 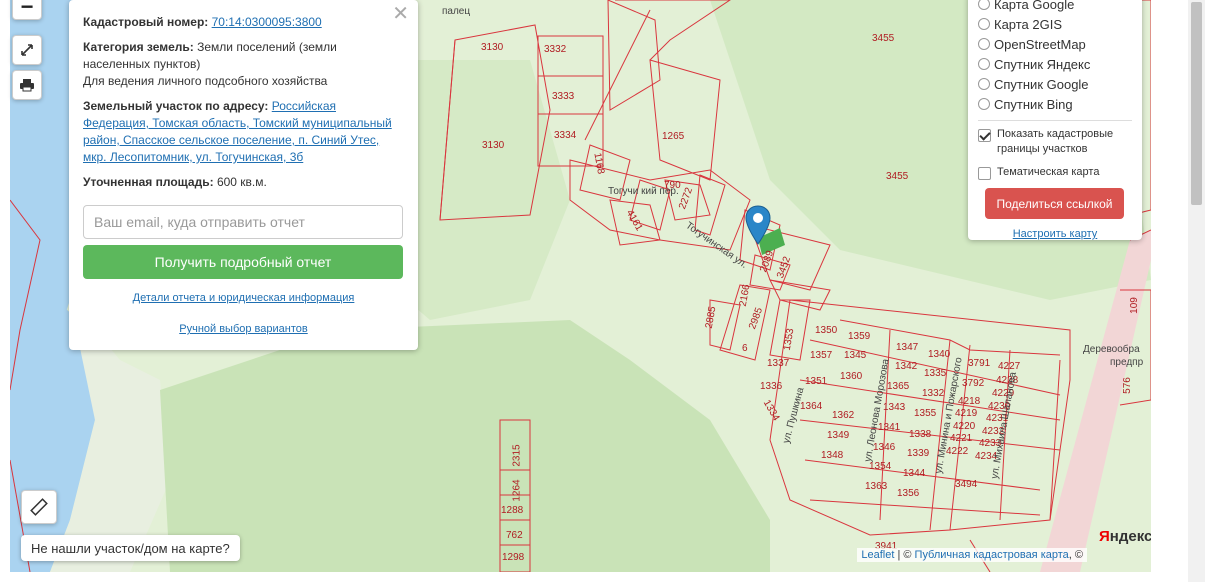 What do you see at coordinates (148, 182) in the screenshot?
I see `area-label: Уточненная площадь:` at bounding box center [148, 182].